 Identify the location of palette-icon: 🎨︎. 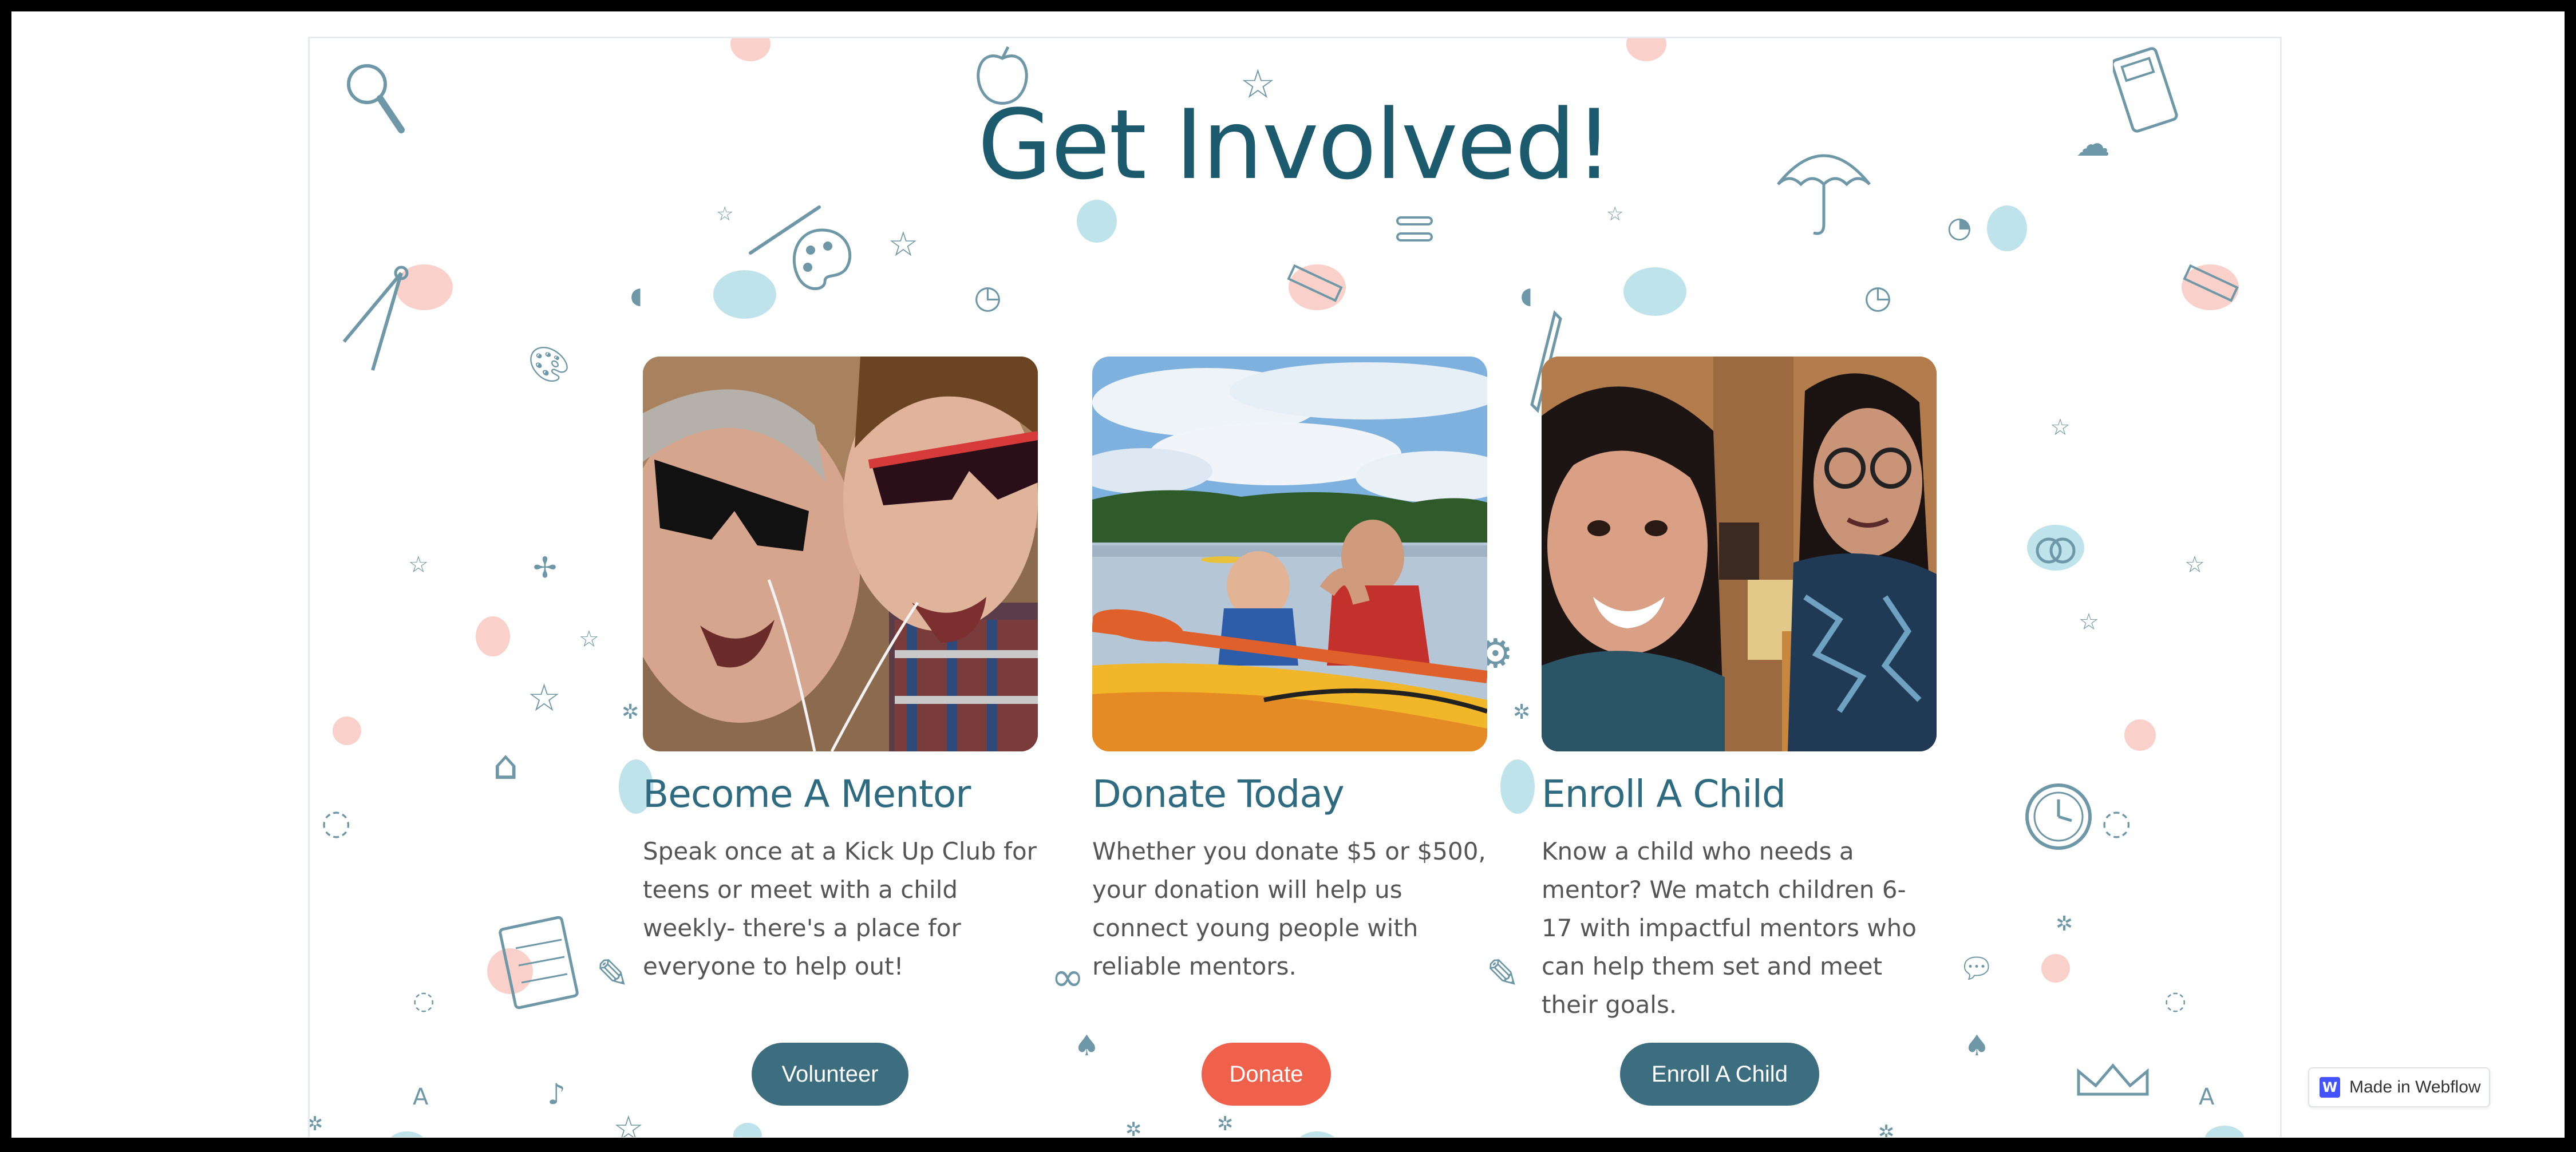
(549, 365).